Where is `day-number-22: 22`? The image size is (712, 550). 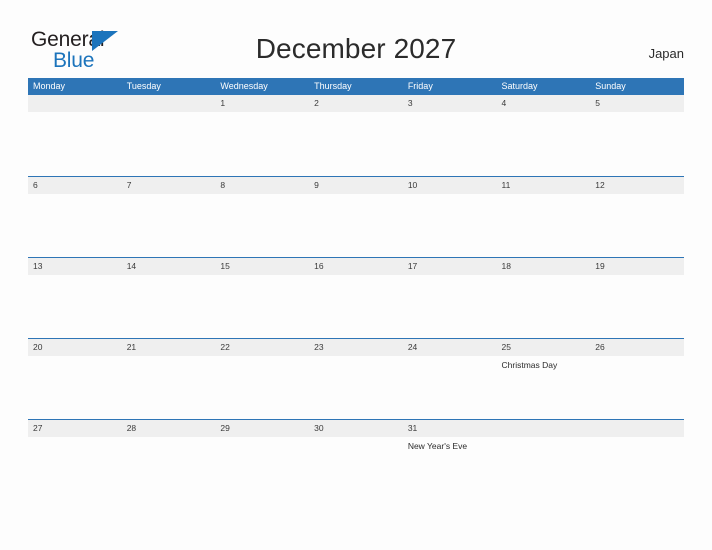 day-number-22: 22 is located at coordinates (262, 347).